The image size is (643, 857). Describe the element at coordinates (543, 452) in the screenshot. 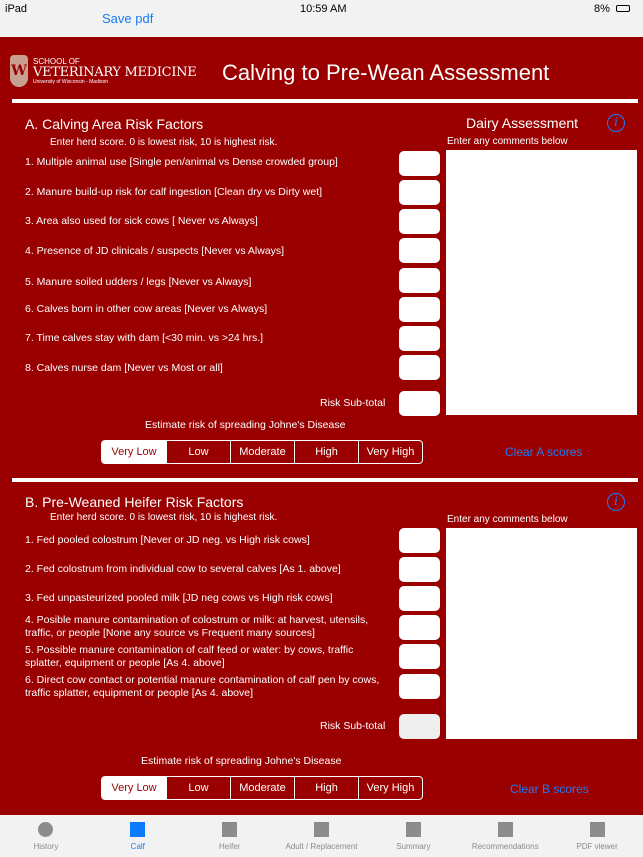

I see `clear-a-scores-button: Clear A scores` at that location.